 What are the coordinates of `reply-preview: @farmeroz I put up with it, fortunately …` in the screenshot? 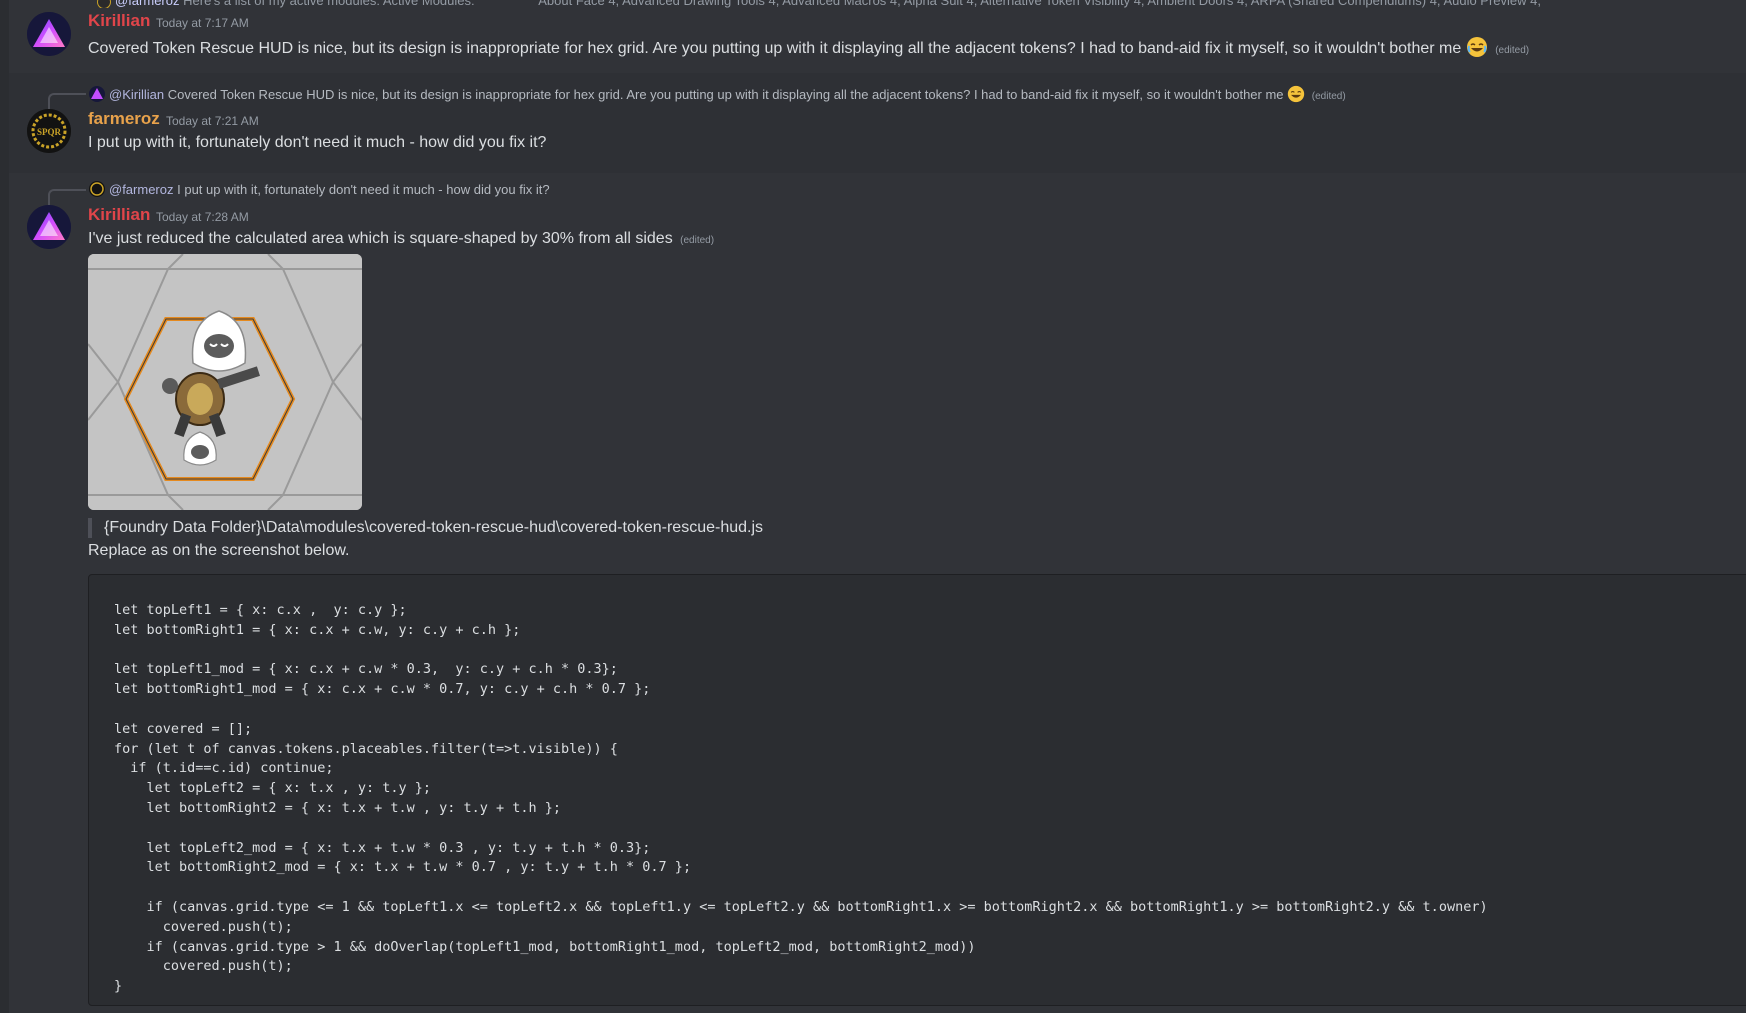 It's located at (319, 189).